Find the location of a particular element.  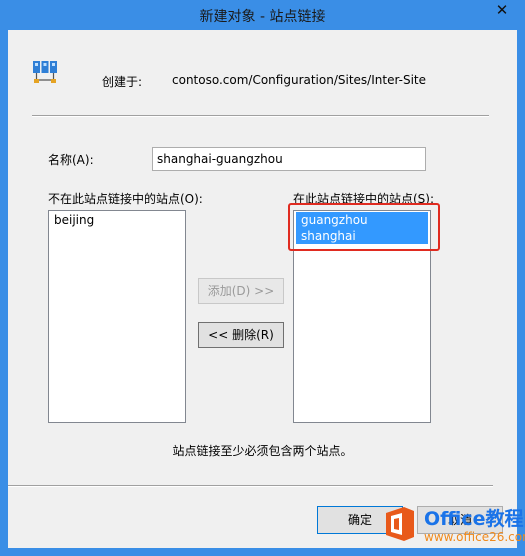

bottom-divider is located at coordinates (250, 486).